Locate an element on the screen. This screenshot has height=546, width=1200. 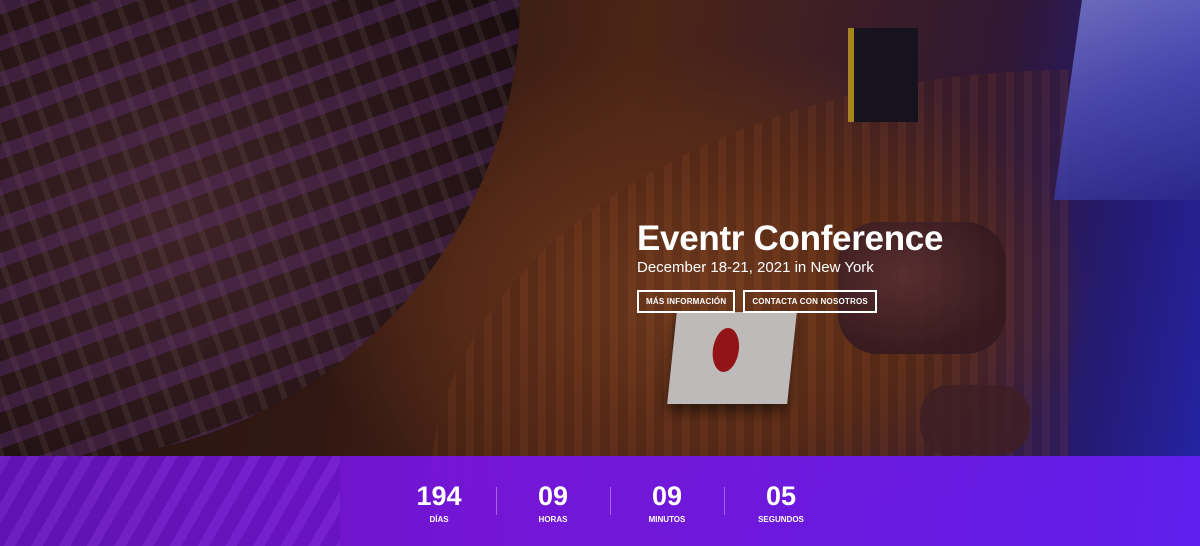
countdown-value: 05 is located at coordinates (781, 496).